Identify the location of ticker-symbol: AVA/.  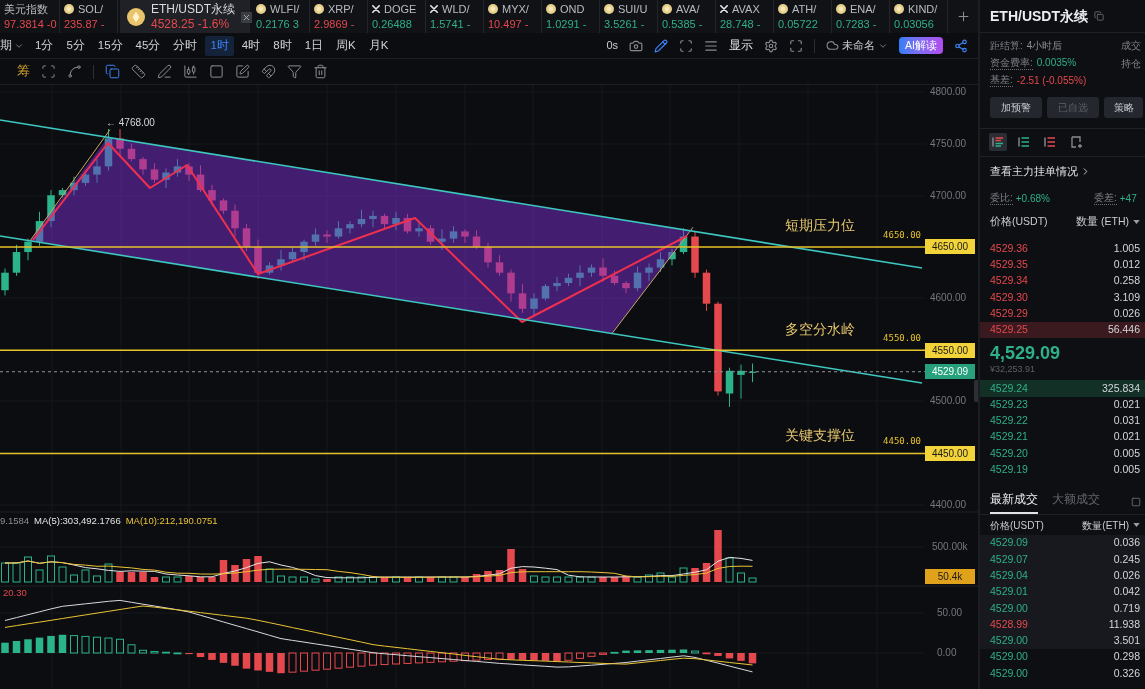
(688, 9).